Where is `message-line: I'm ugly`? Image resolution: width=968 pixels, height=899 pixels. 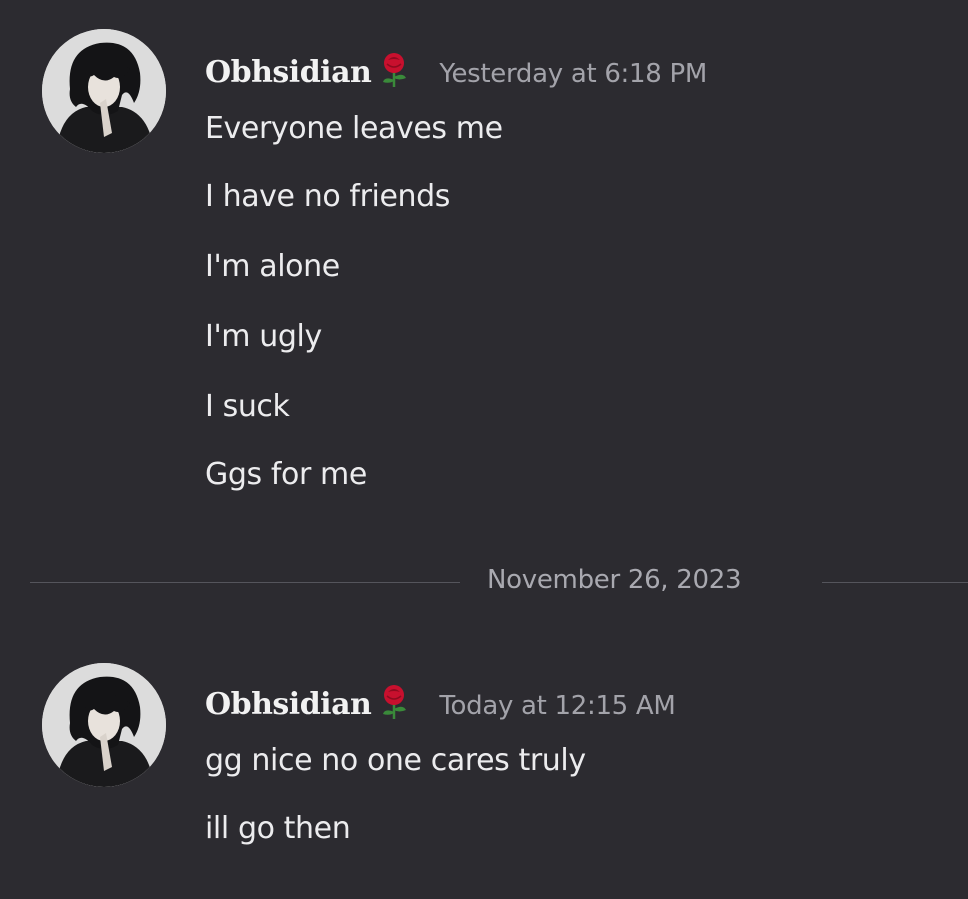
message-line: I'm ugly is located at coordinates (263, 336).